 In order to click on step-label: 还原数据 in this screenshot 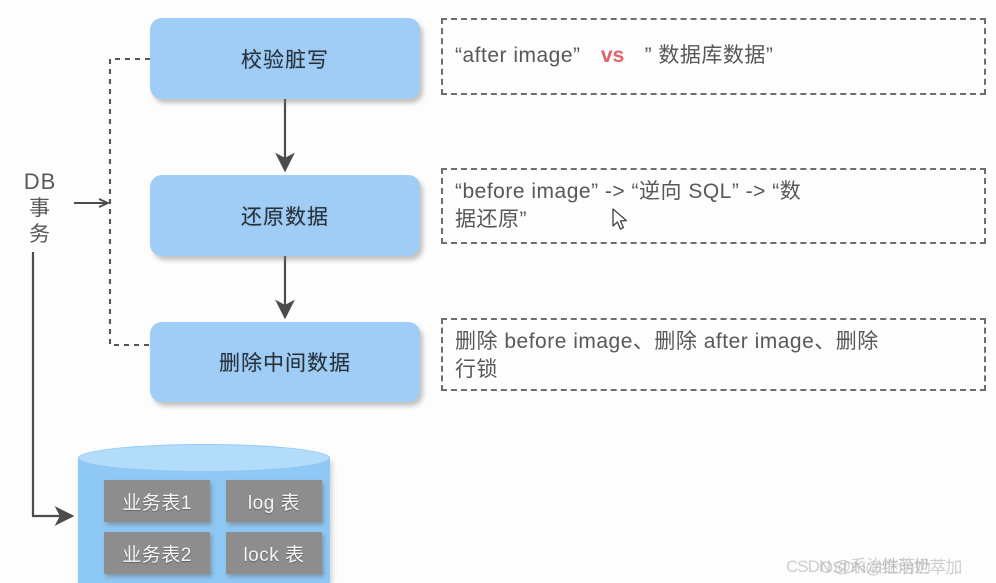, I will do `click(285, 217)`.